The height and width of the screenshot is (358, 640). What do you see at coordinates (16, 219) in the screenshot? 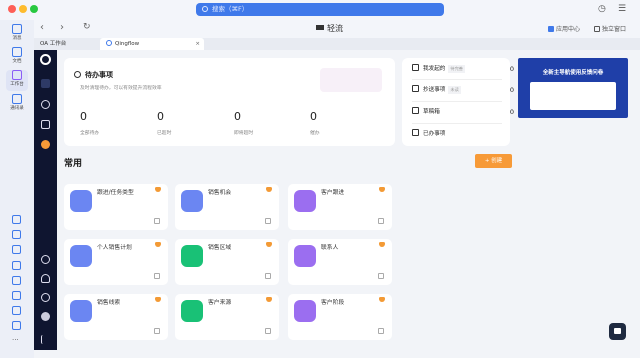
I see `cloud-icon` at bounding box center [16, 219].